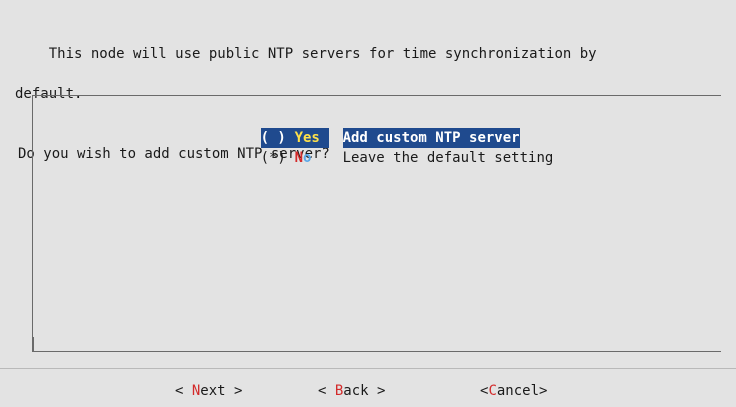 Image resolution: width=736 pixels, height=407 pixels. Describe the element at coordinates (326, 391) in the screenshot. I see `back-button-prefix: <` at that location.